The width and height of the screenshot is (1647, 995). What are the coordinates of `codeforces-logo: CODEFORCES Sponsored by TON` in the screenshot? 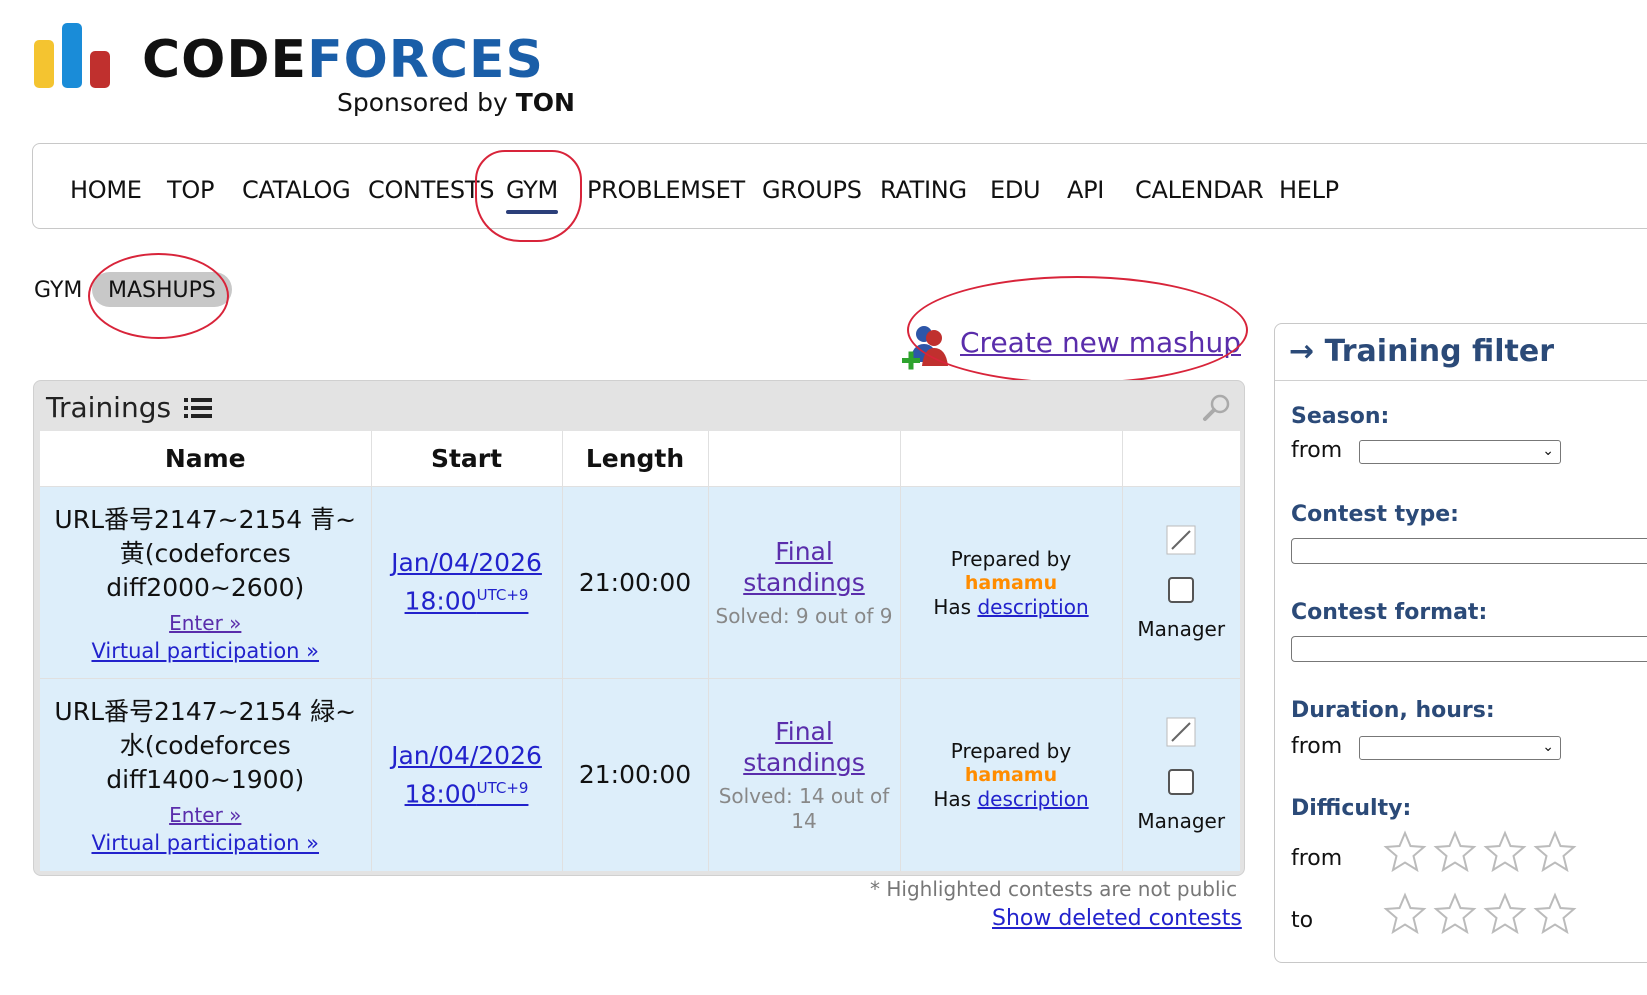 It's located at (322, 75).